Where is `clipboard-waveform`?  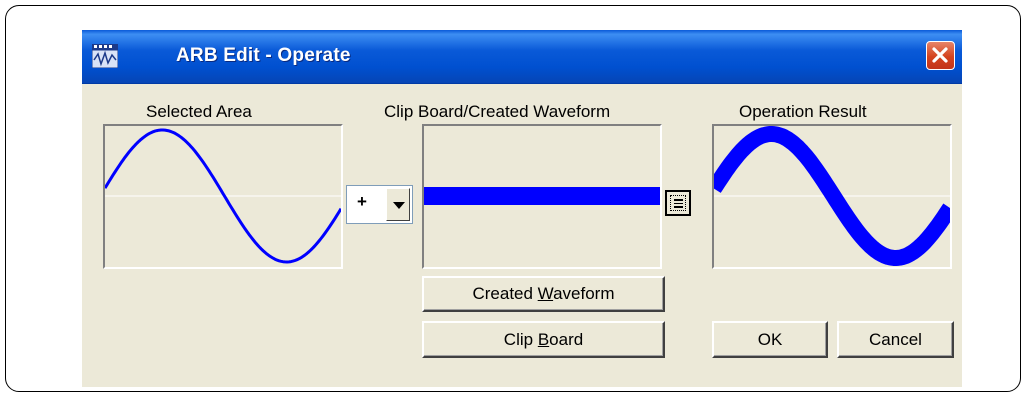 clipboard-waveform is located at coordinates (542, 196).